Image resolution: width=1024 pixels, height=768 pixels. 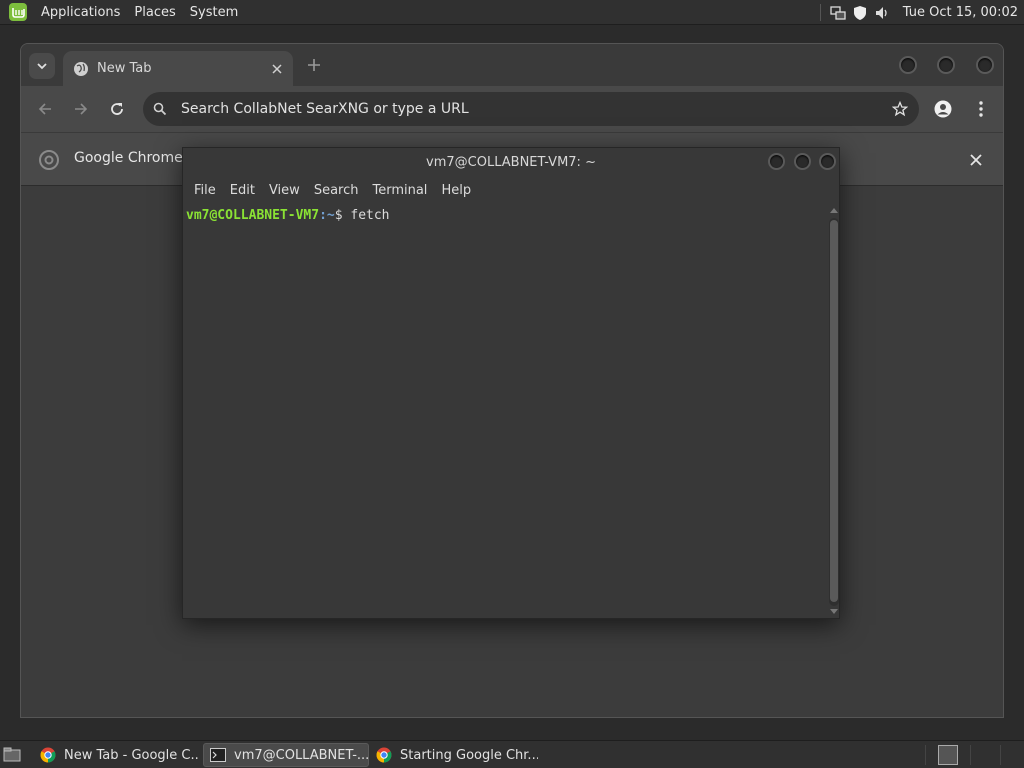 What do you see at coordinates (908, 65) in the screenshot?
I see `minimize-button` at bounding box center [908, 65].